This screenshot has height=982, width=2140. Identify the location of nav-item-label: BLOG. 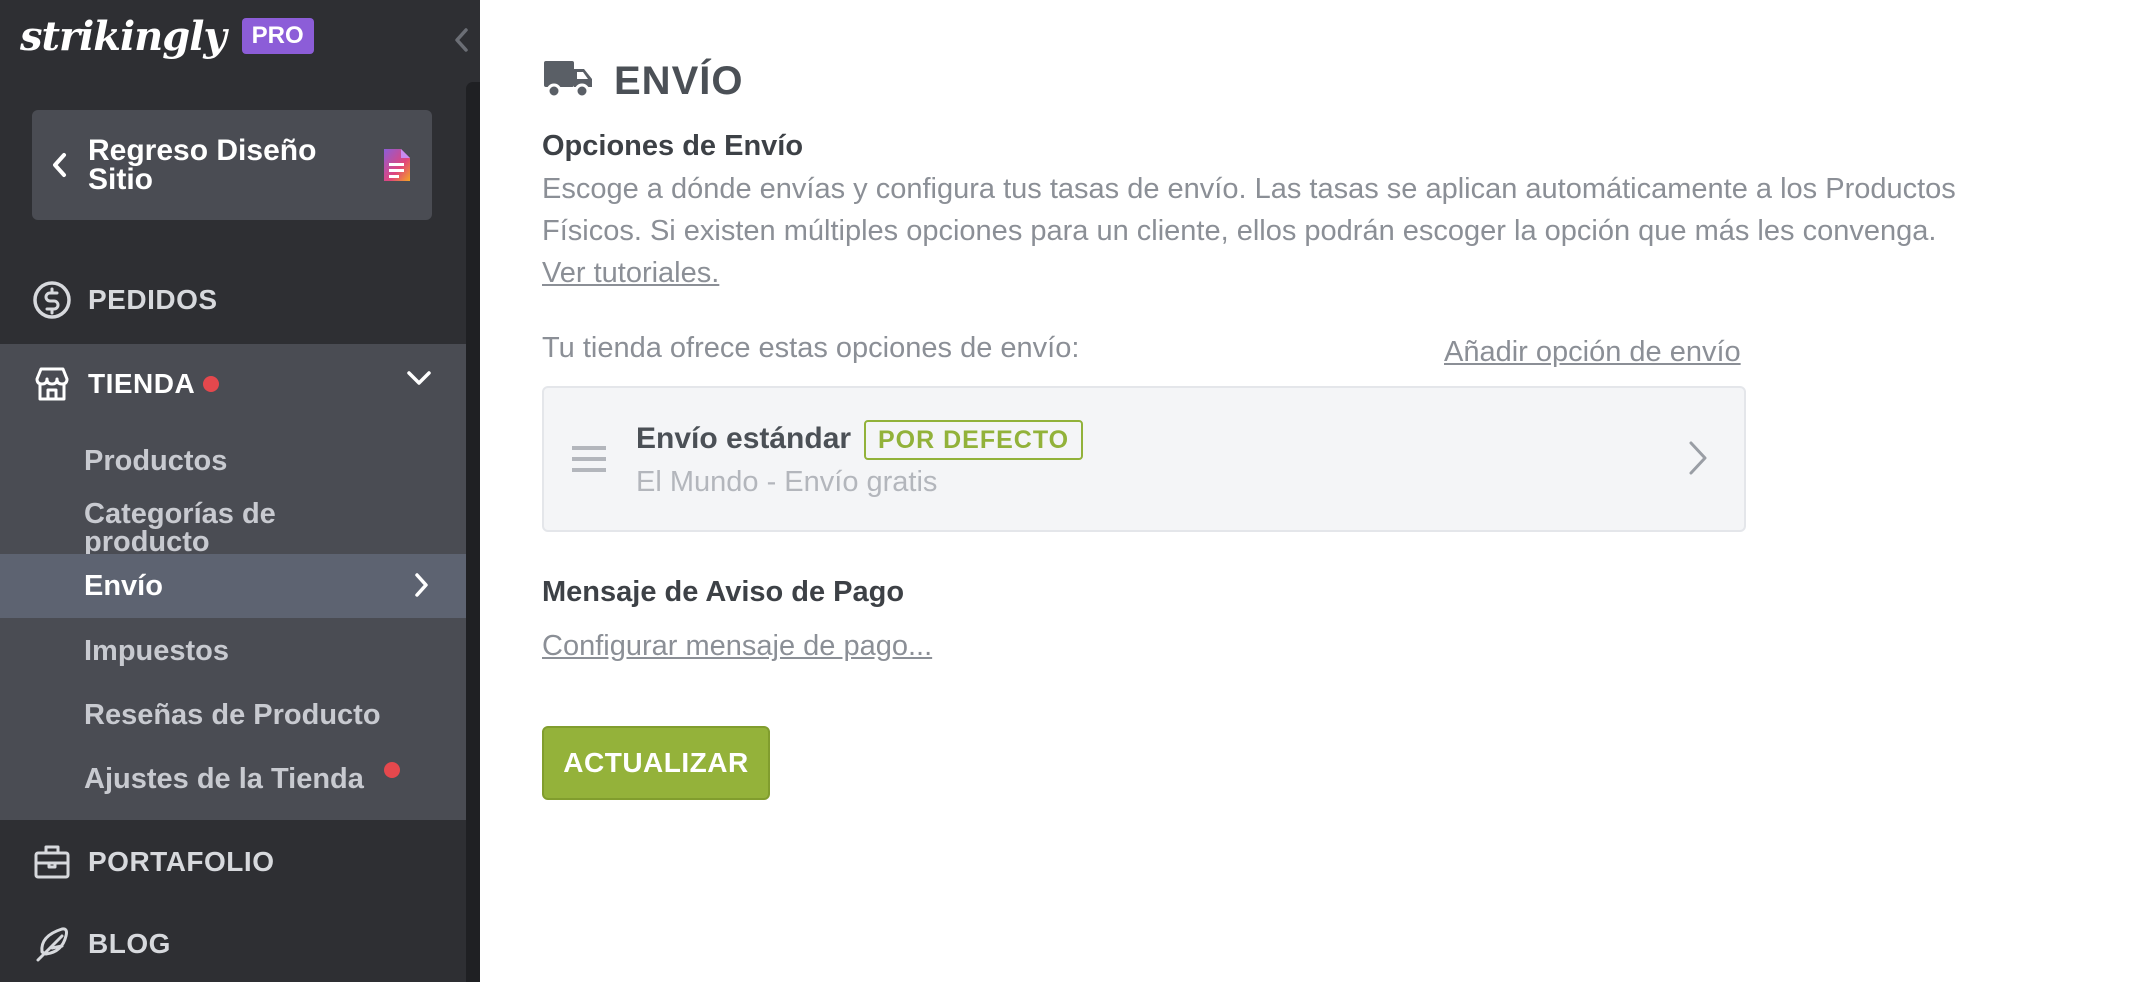
(129, 943).